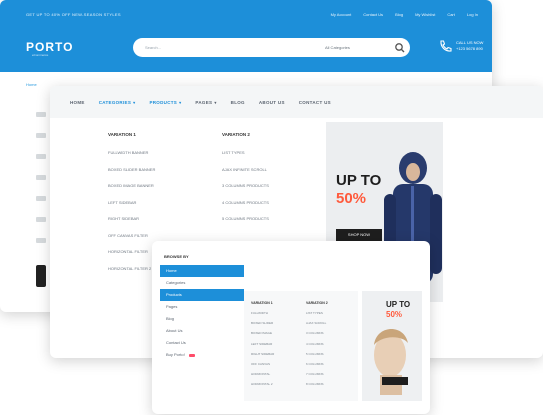 The height and width of the screenshot is (415, 543). What do you see at coordinates (238, 102) in the screenshot?
I see `nav-item-blog: BLOG` at bounding box center [238, 102].